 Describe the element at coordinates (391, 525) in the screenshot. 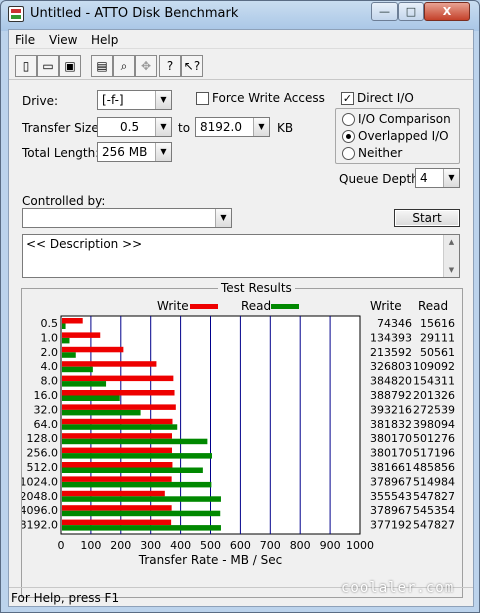

I see `write-value: 377192` at that location.